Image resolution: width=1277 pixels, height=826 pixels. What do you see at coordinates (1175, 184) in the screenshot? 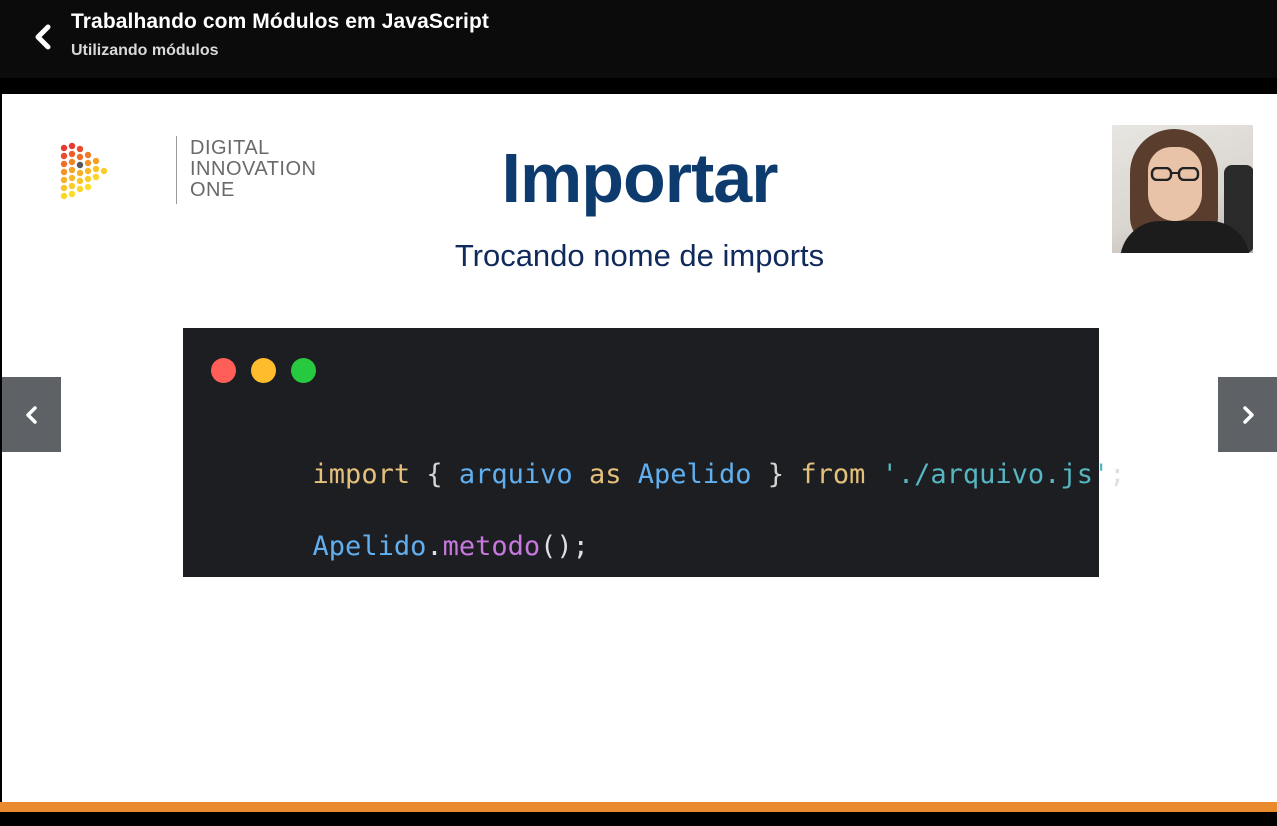
I see `webcam-face` at bounding box center [1175, 184].